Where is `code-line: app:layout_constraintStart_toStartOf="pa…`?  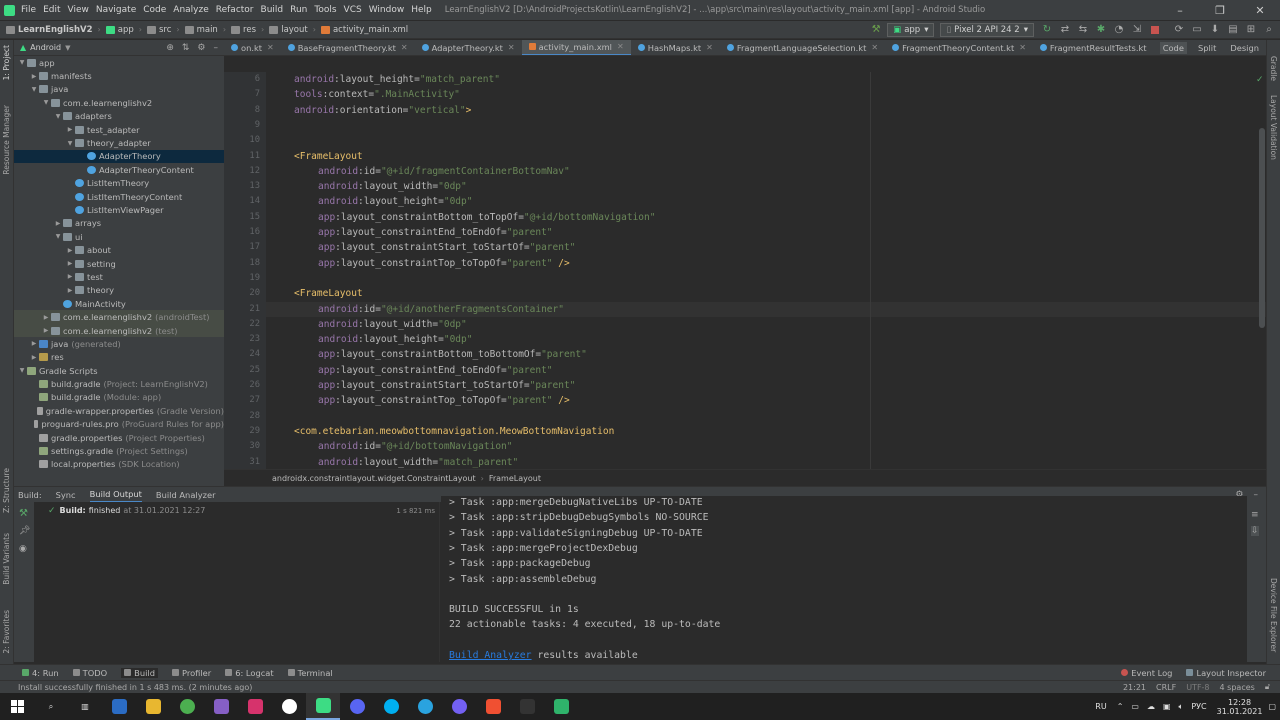 code-line: app:layout_constraintStart_toStartOf="pa… is located at coordinates (766, 247).